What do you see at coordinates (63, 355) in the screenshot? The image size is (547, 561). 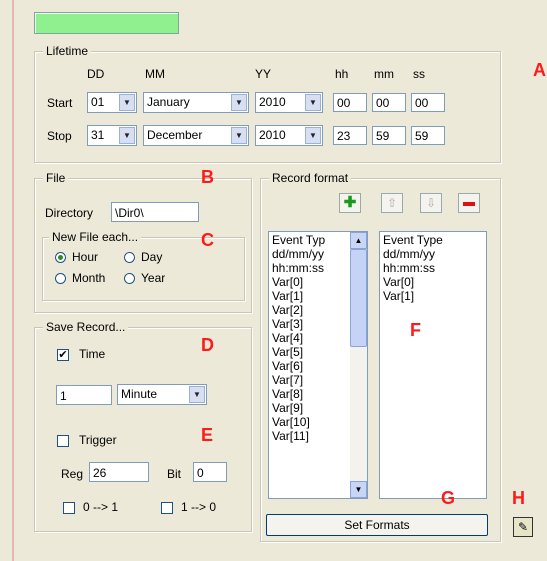 I see `time-checkbox: ✔` at bounding box center [63, 355].